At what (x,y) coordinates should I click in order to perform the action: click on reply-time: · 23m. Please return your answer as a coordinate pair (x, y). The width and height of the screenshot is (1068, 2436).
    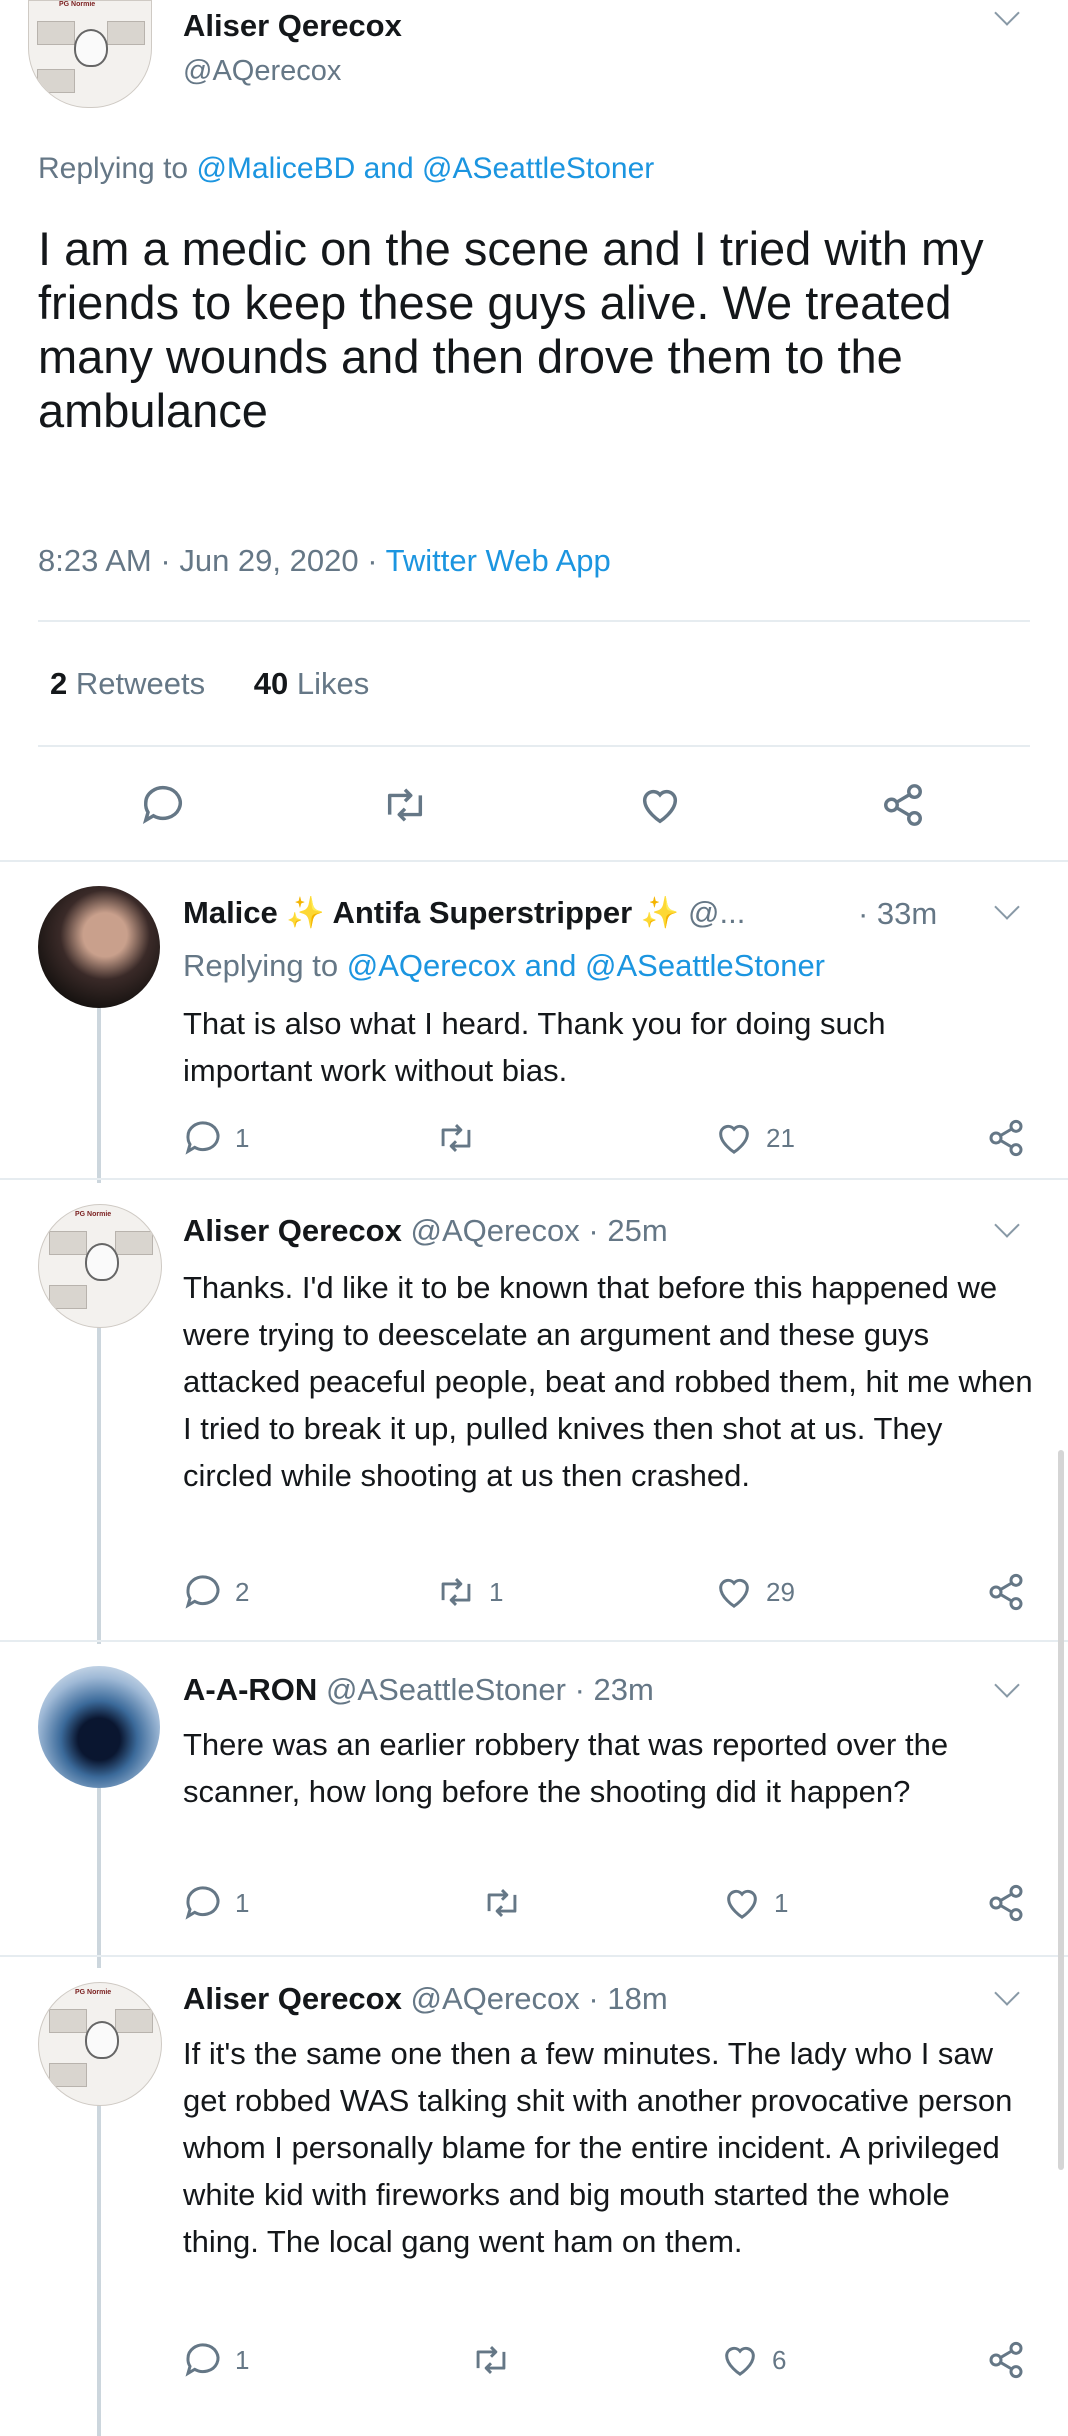
    Looking at the image, I should click on (614, 1689).